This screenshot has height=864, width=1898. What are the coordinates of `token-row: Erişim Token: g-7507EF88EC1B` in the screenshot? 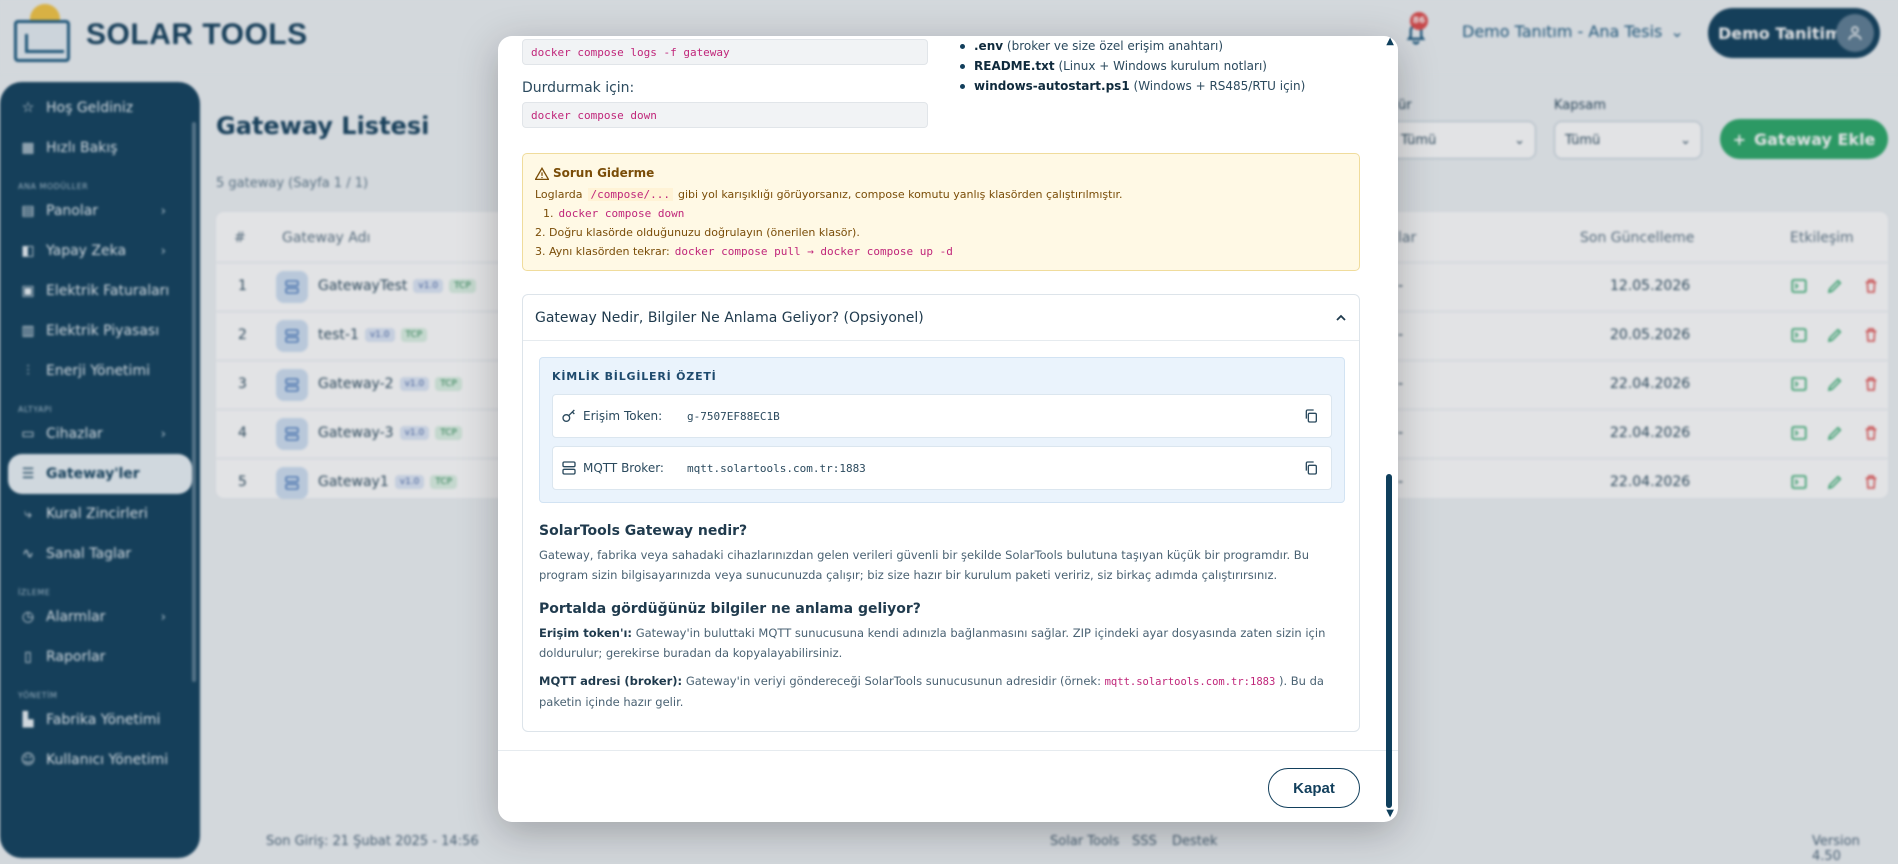 It's located at (942, 416).